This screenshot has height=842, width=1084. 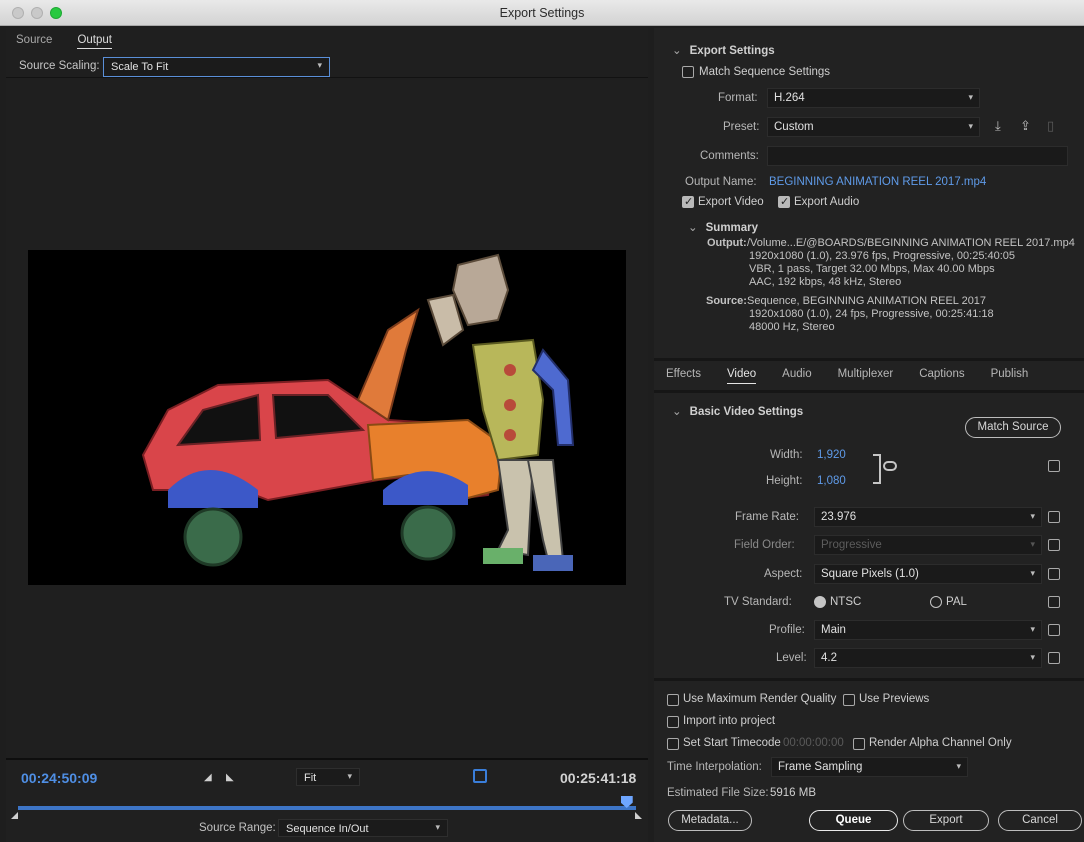 What do you see at coordinates (829, 658) in the screenshot?
I see `level-value: 4.2` at bounding box center [829, 658].